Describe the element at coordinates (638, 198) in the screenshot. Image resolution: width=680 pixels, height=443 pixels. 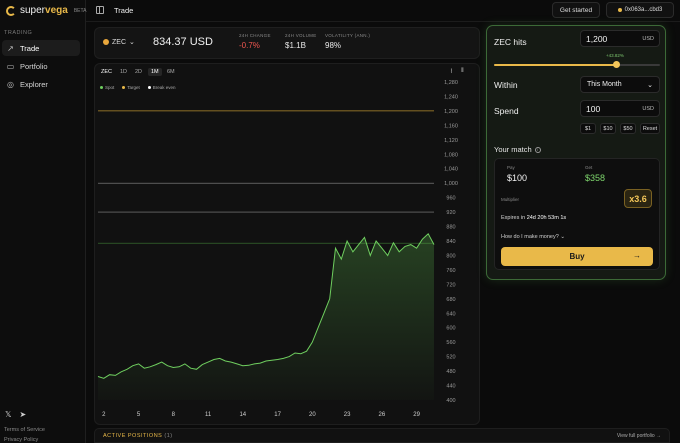
I see `multiplier-badge: x3.6` at that location.